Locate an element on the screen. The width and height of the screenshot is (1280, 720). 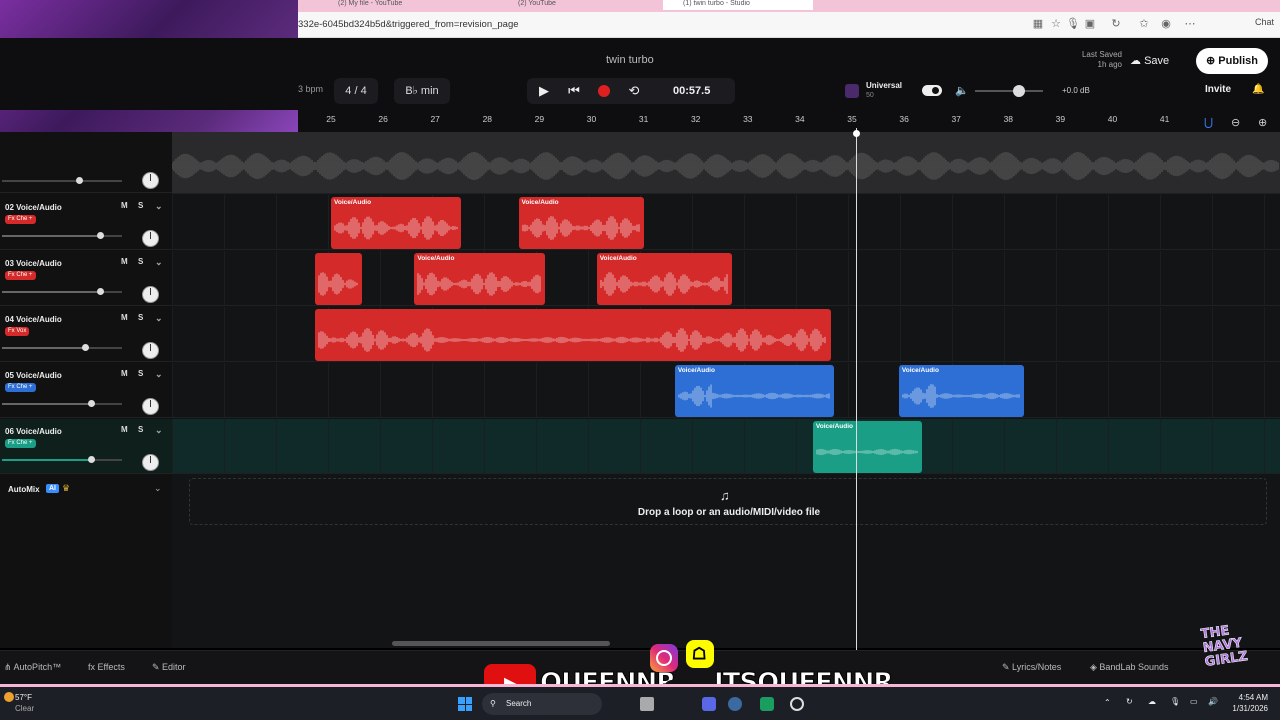
track-header: 05 Voice/Audio Fx Che + M S ⌄ is located at coordinates (86, 390).